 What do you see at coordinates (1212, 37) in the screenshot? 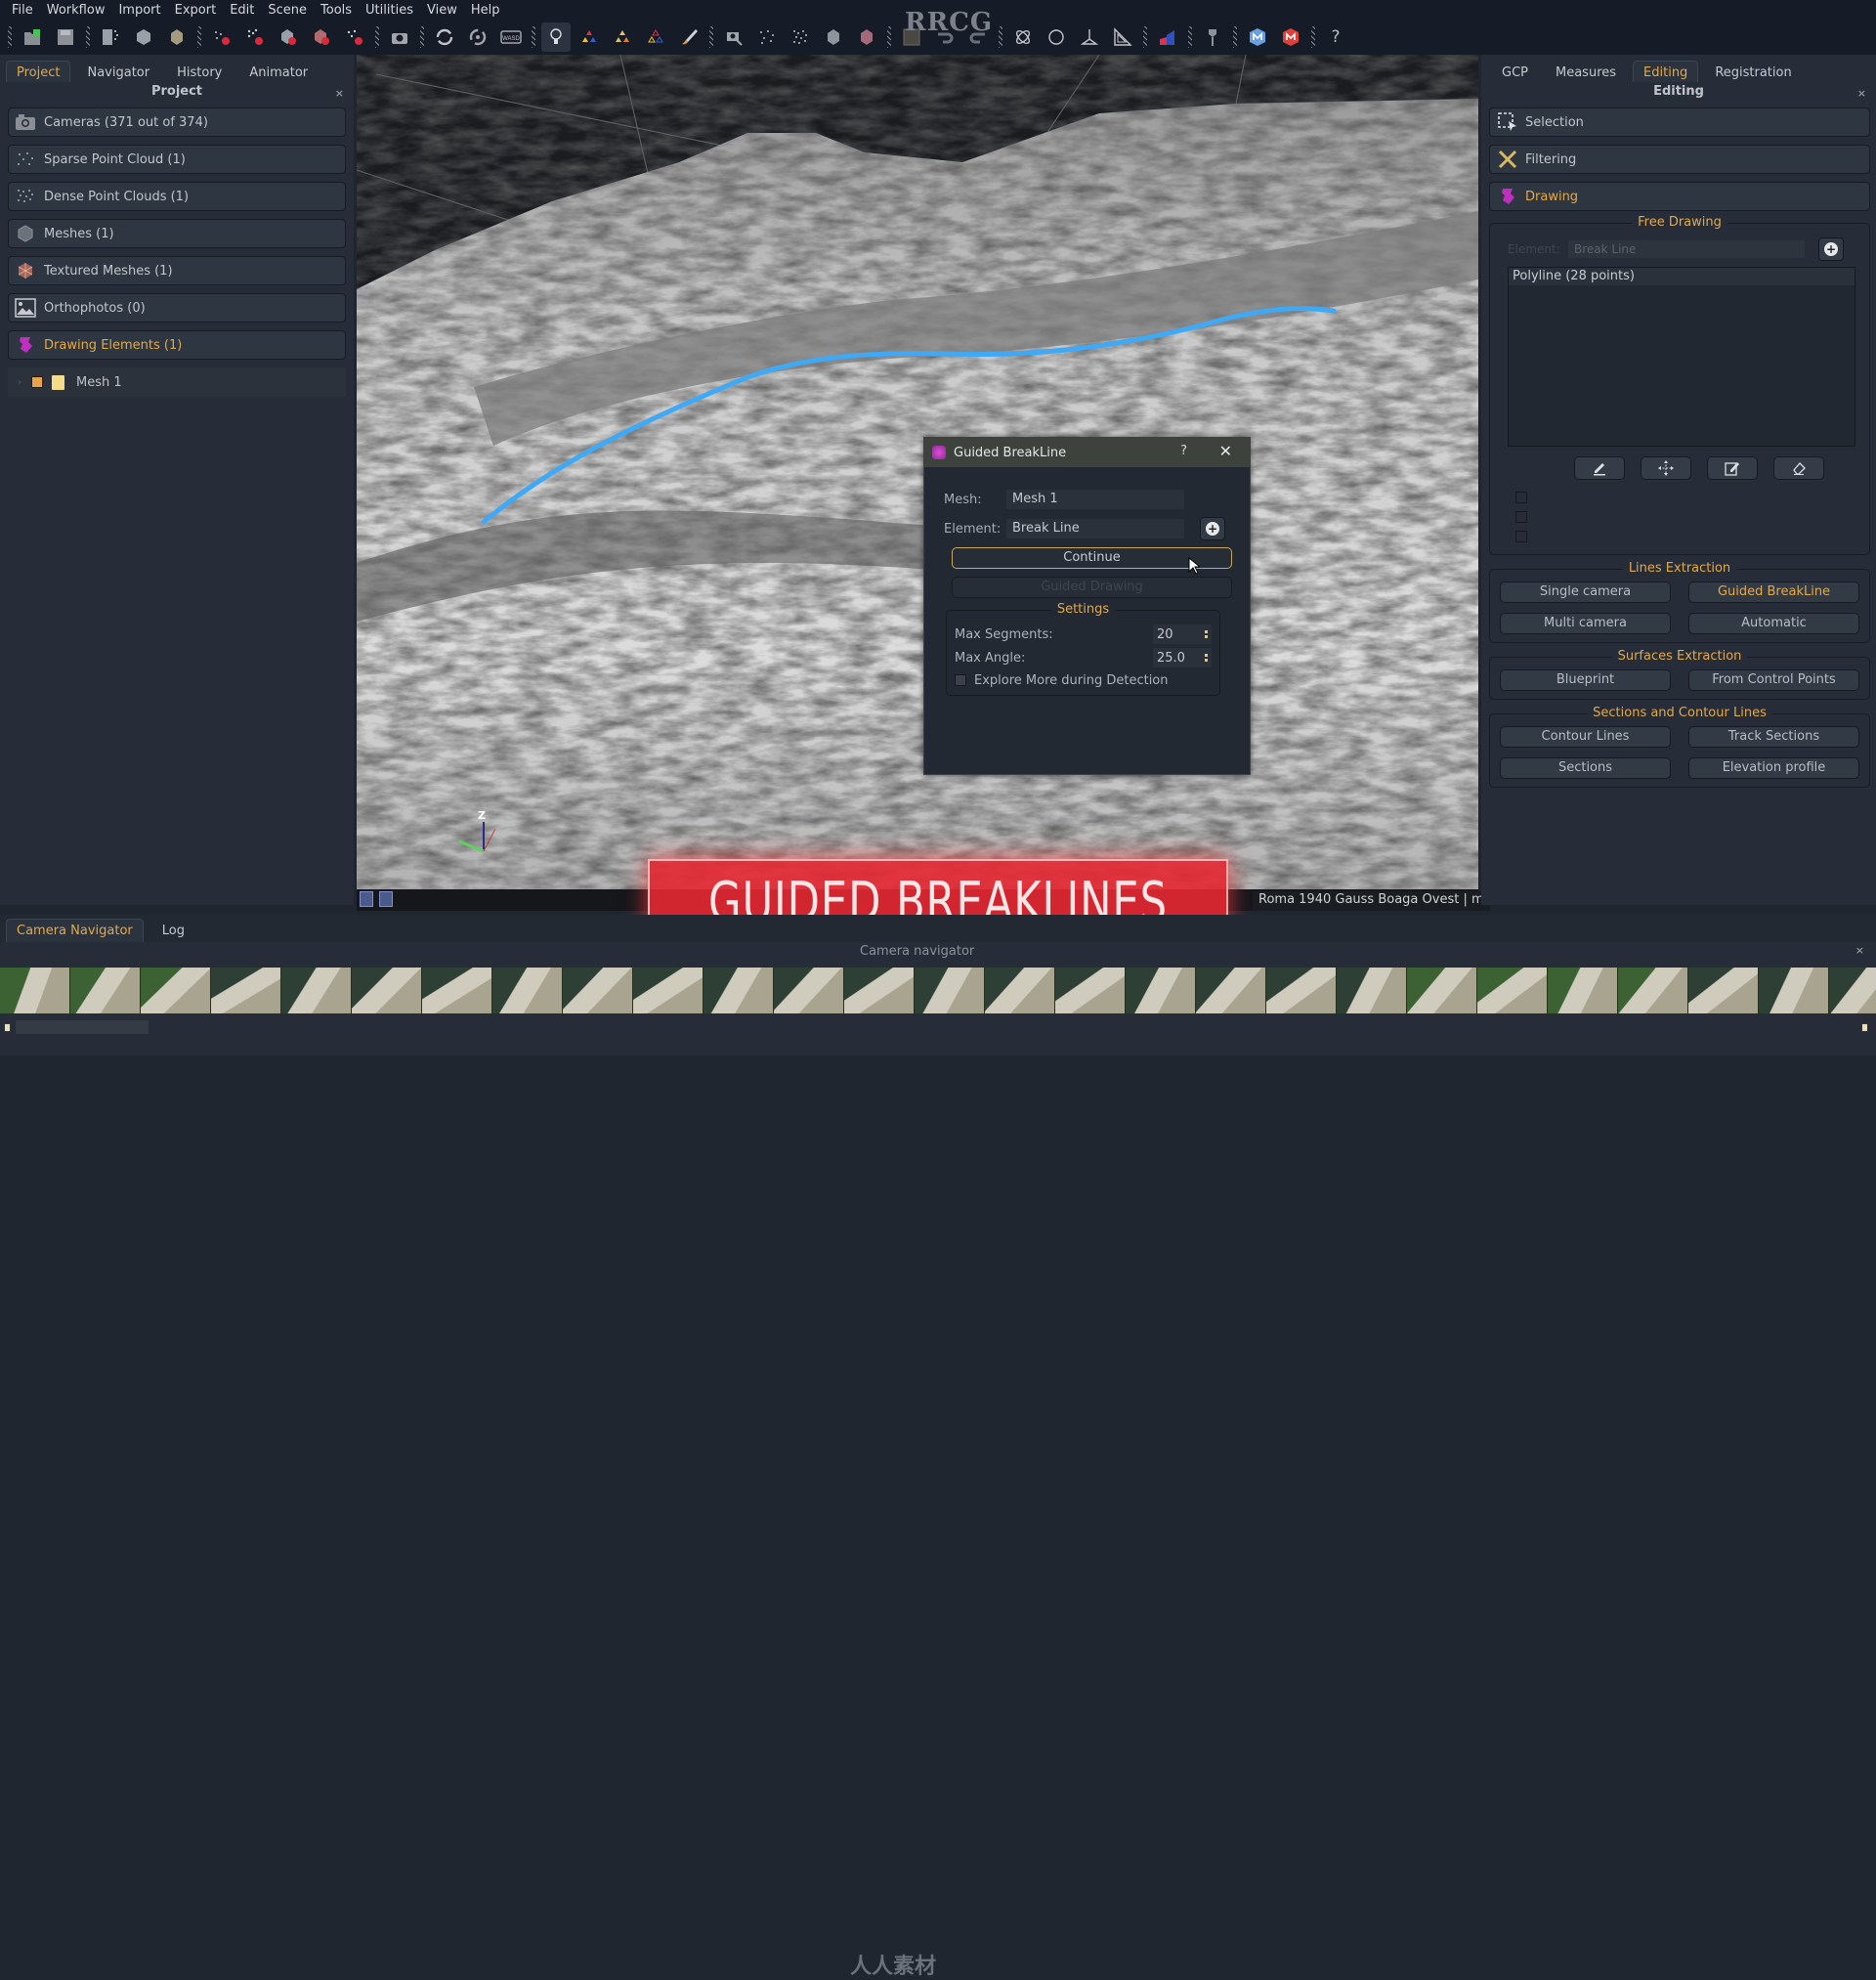
I see `wrench-icon` at bounding box center [1212, 37].